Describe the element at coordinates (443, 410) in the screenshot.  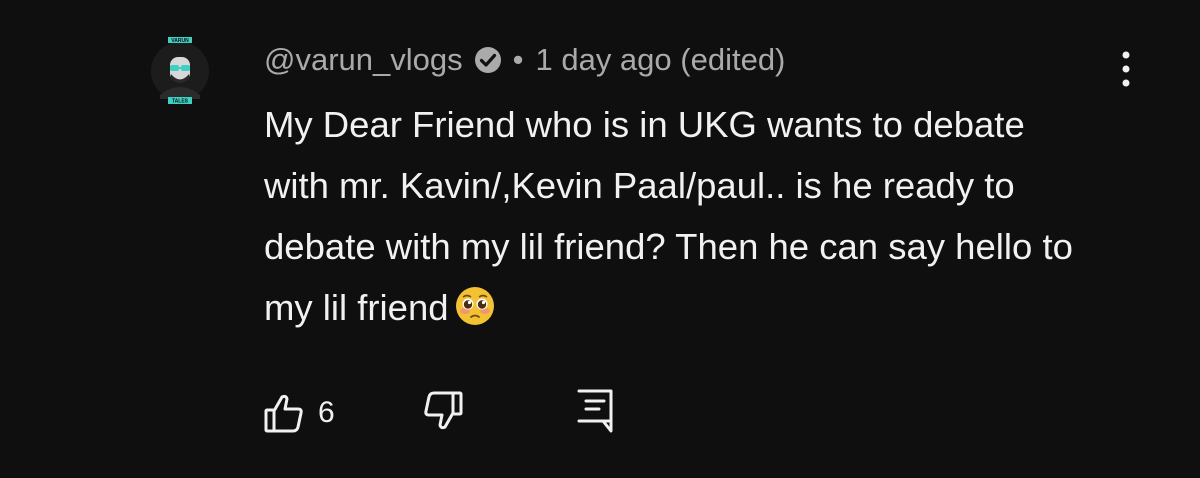
I see `thumbs-down-icon` at that location.